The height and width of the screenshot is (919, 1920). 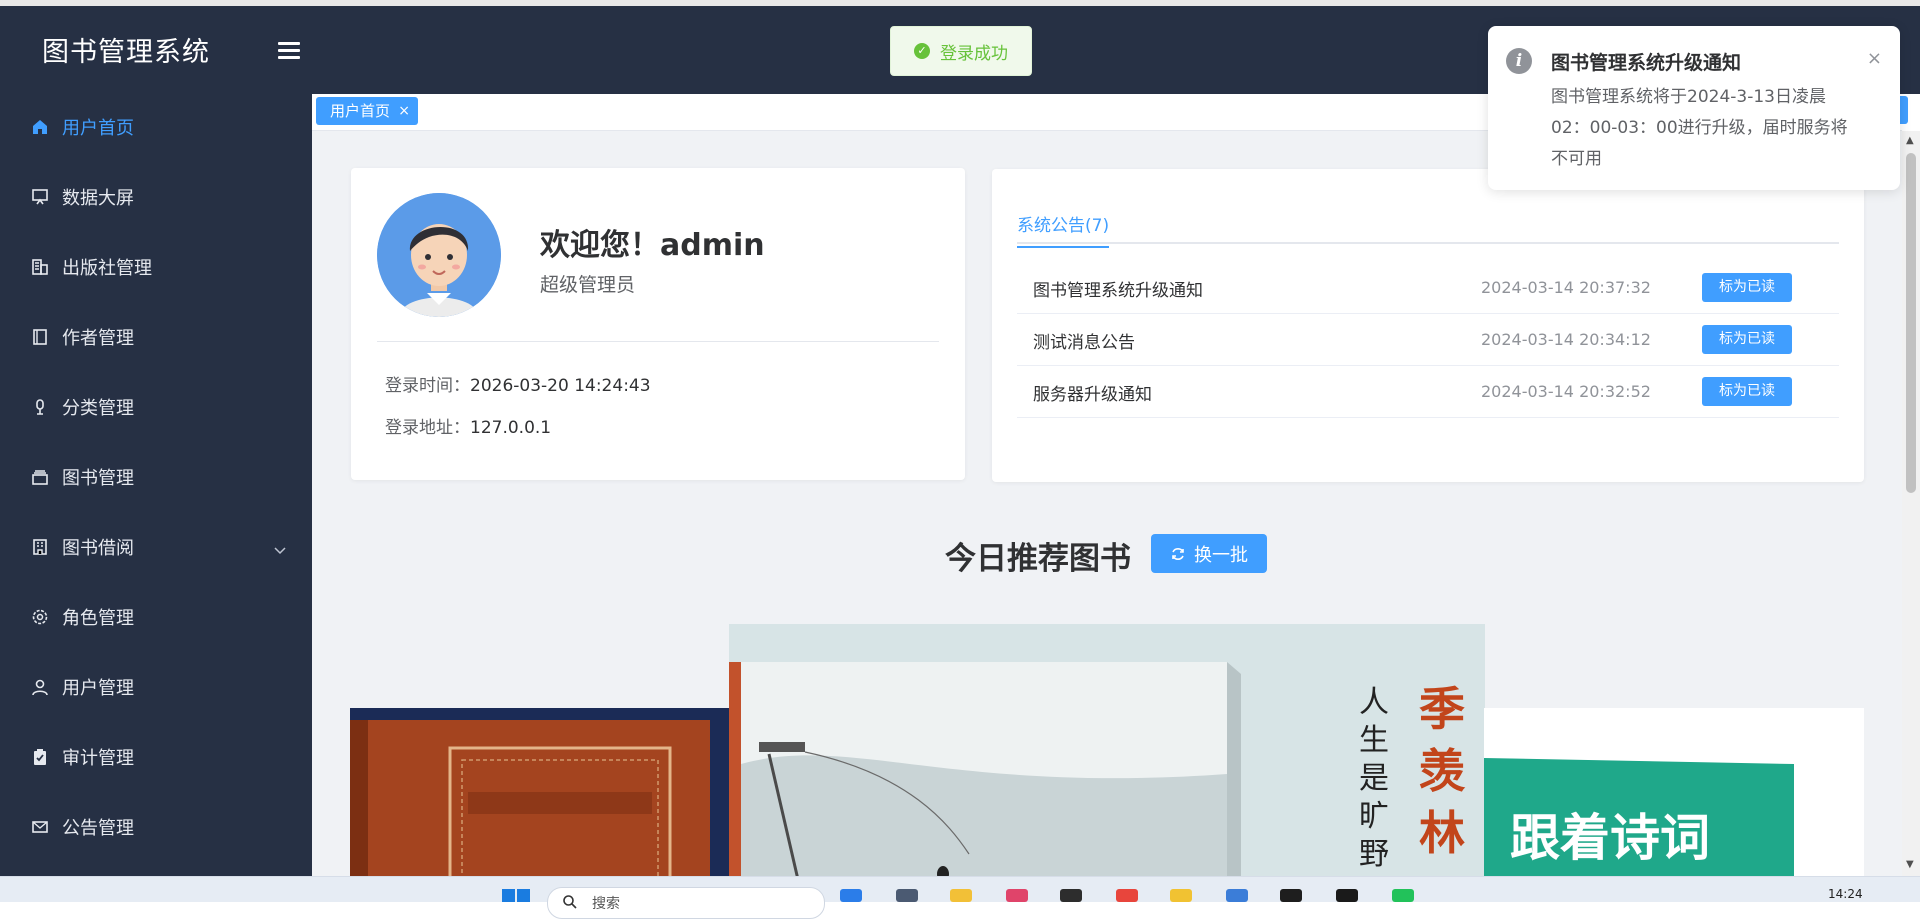 I want to click on terminal-icon, so click(x=1071, y=895).